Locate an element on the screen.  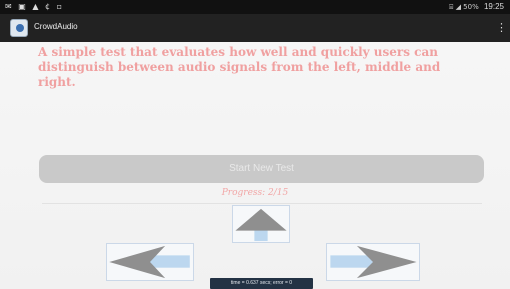
overflow-menu-icon: ⋮ is located at coordinates (501, 28).